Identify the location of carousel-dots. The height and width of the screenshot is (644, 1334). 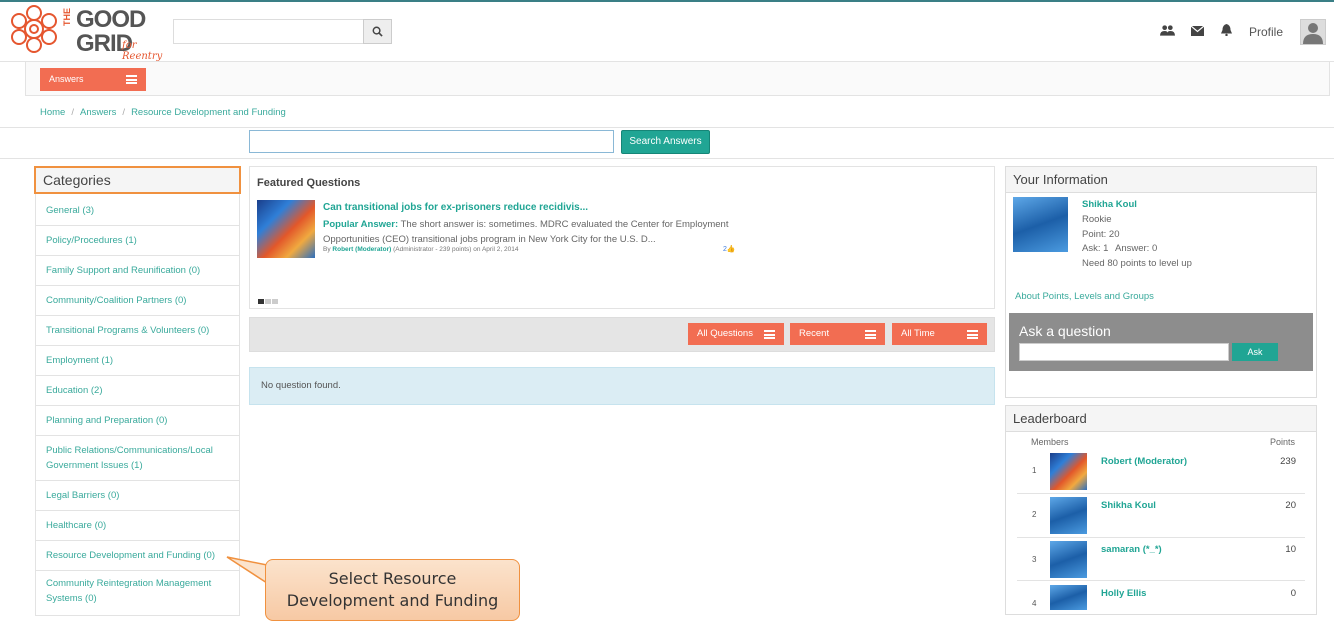
(268, 301).